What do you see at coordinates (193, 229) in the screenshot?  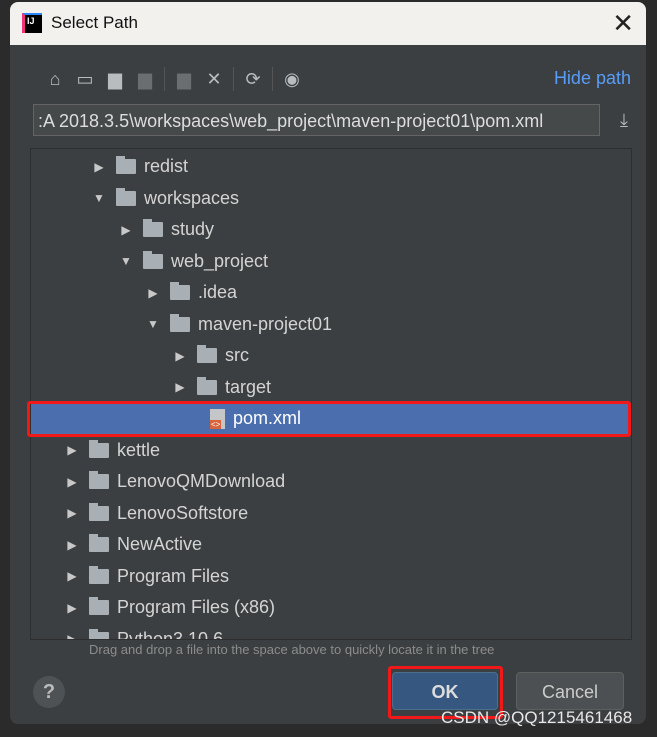 I see `tree-item-label: study` at bounding box center [193, 229].